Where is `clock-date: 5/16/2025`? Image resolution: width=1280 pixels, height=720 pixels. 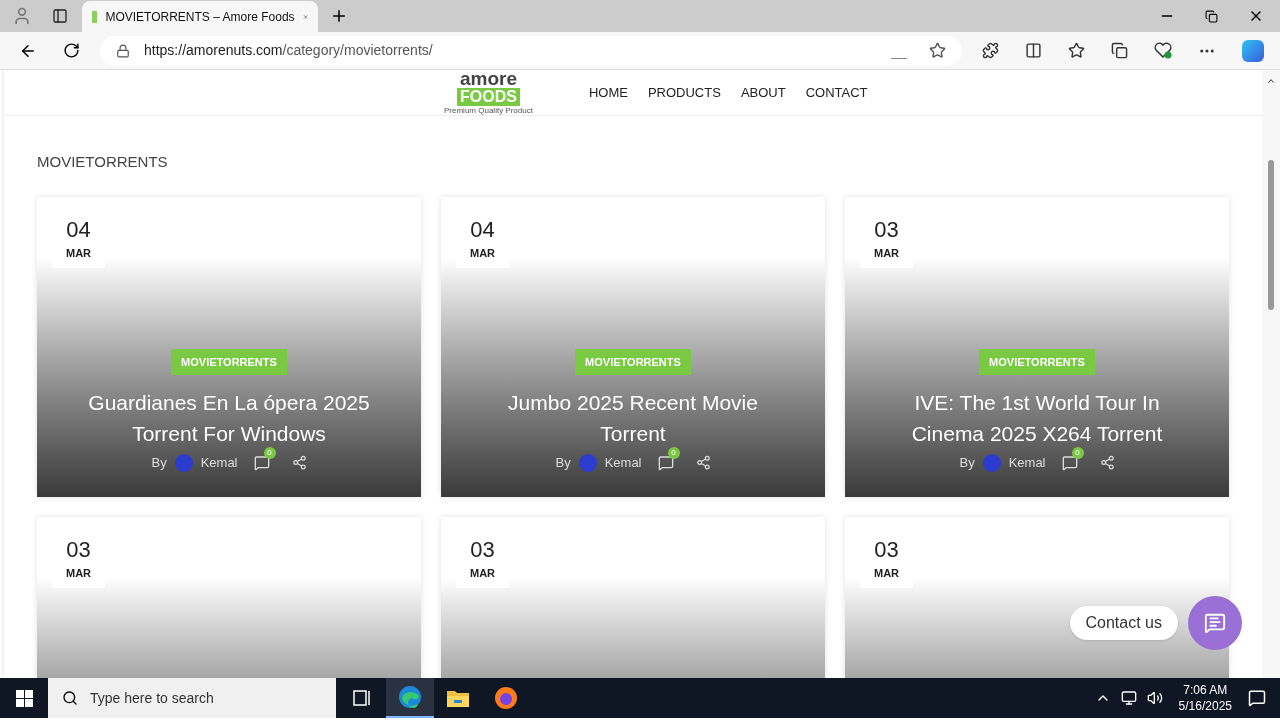 clock-date: 5/16/2025 is located at coordinates (1205, 706).